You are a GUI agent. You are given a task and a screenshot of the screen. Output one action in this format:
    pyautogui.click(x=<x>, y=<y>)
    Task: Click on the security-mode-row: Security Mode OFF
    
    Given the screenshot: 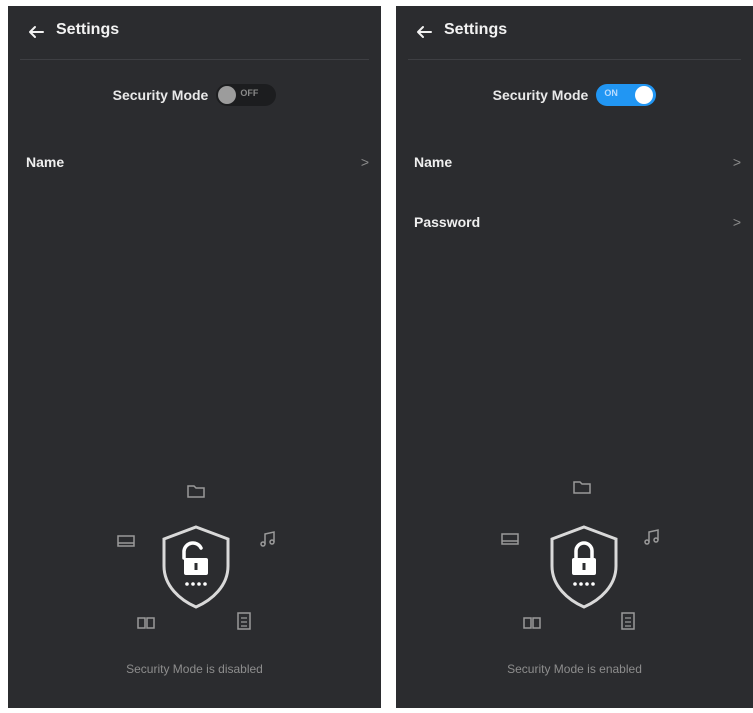 What is the action you would take?
    pyautogui.click(x=194, y=95)
    